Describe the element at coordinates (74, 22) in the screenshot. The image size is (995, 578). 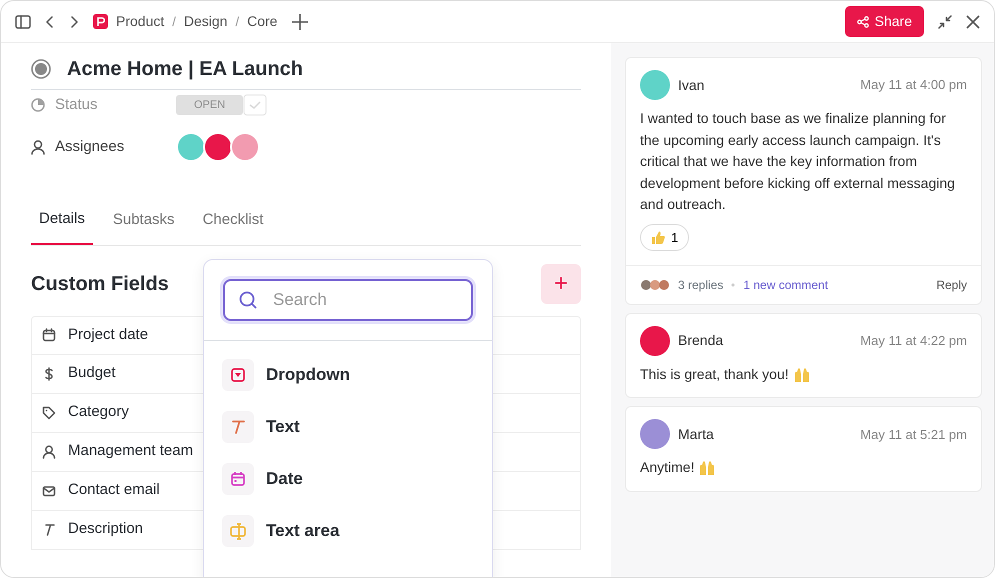
I see `forward-icon` at that location.